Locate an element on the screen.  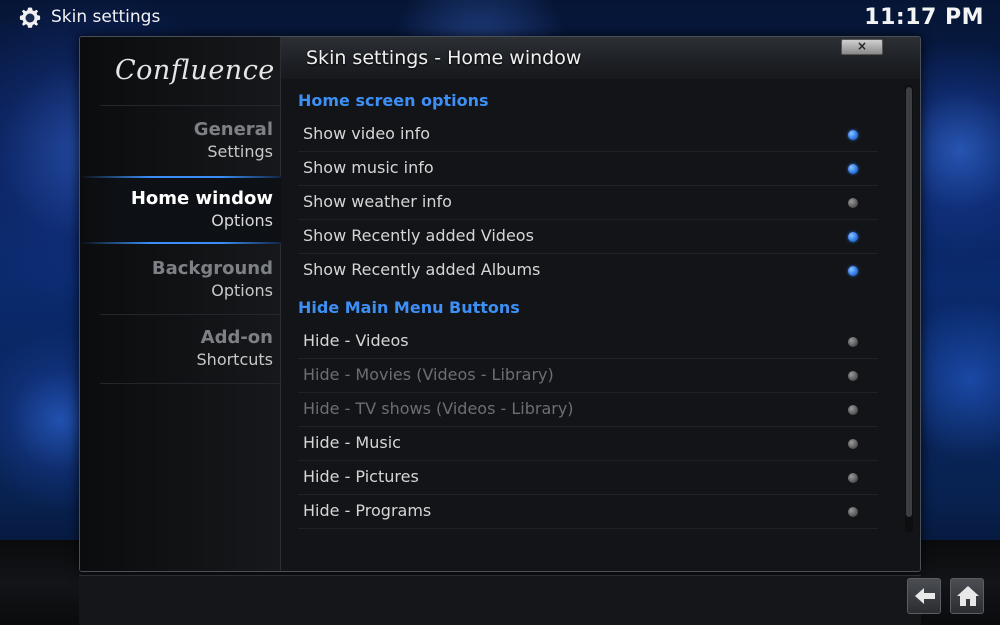
scrollbar-thumb is located at coordinates (909, 302).